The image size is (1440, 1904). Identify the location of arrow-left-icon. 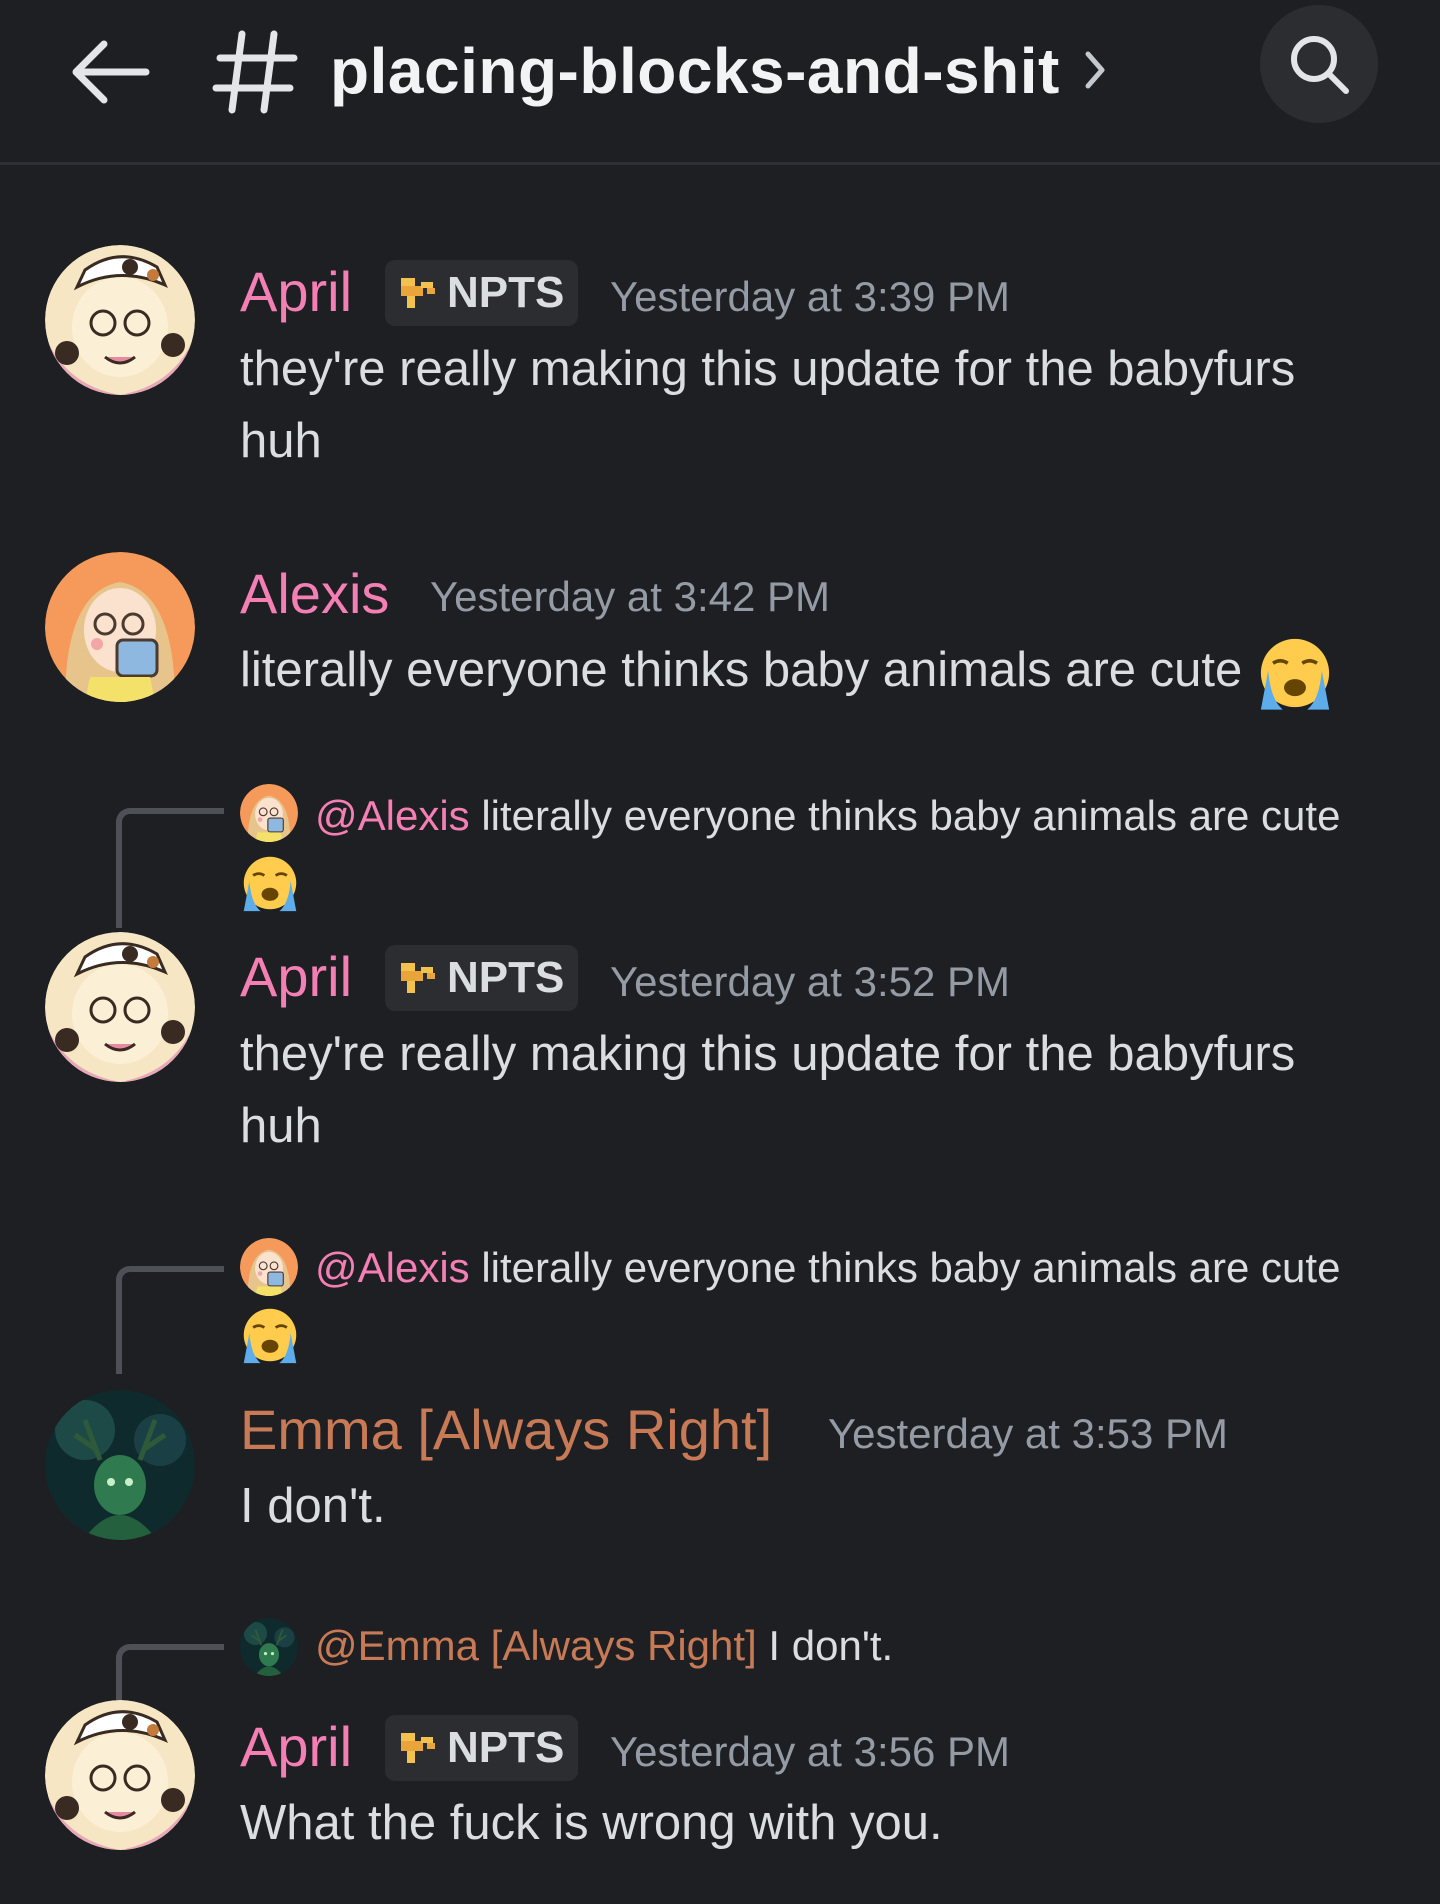
(111, 72).